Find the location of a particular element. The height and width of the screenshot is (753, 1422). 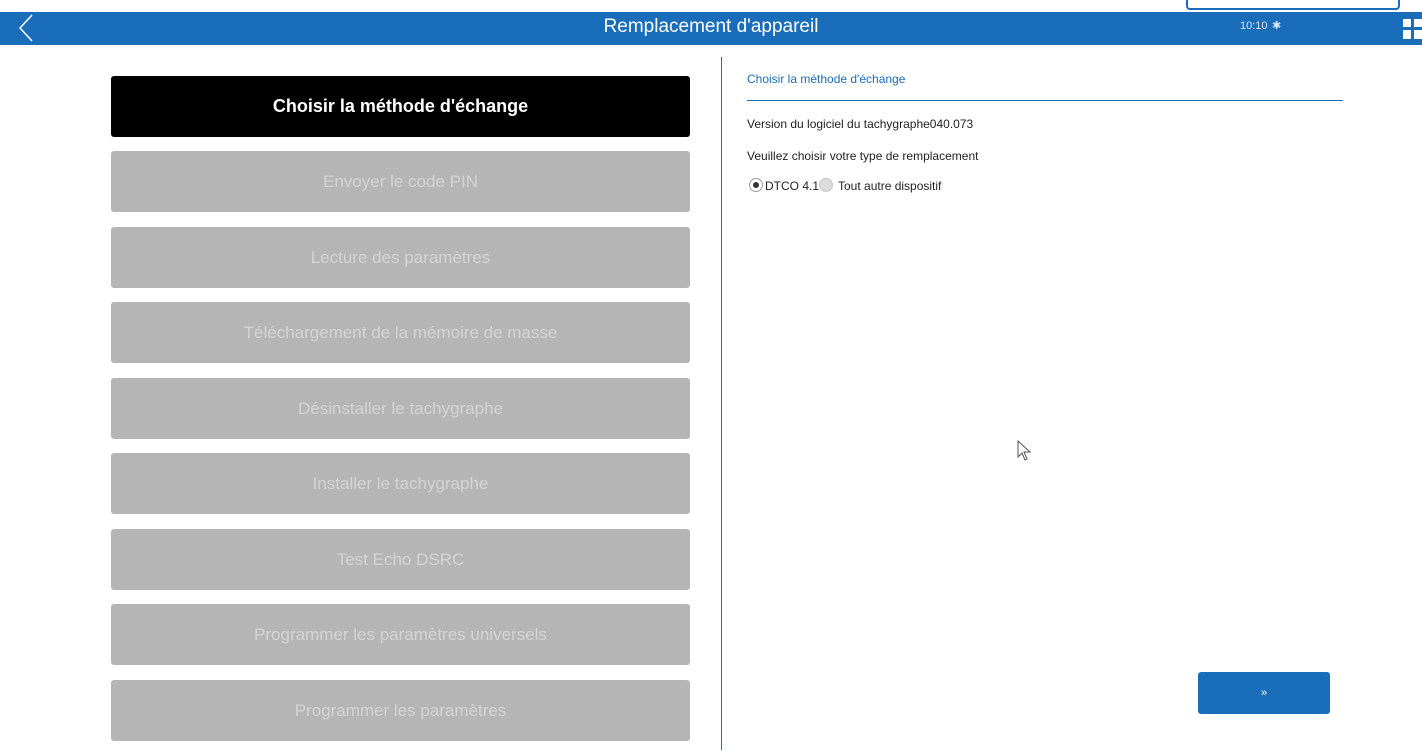

header-bar: Remplacement d'appareil 10:10 ✱ is located at coordinates (711, 28).